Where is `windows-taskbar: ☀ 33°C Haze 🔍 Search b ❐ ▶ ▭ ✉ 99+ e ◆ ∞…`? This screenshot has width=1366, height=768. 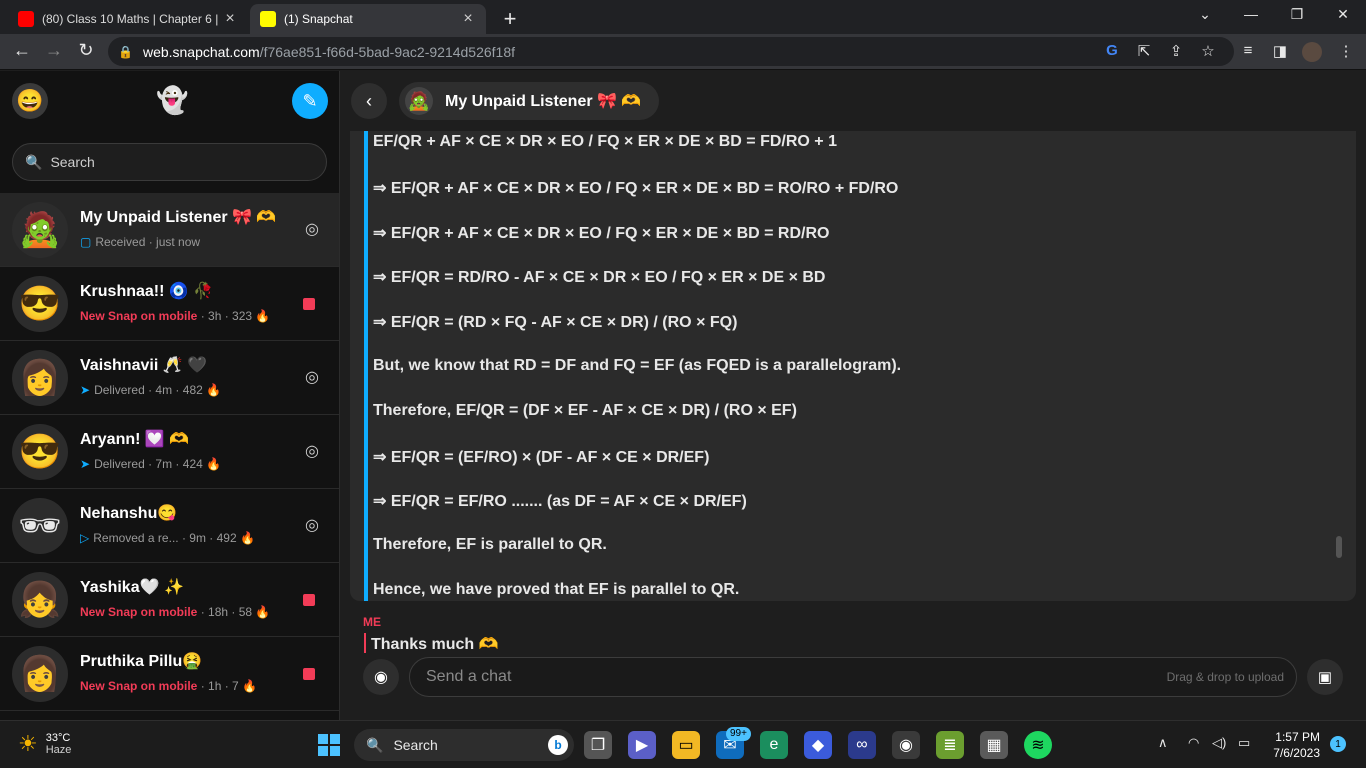 windows-taskbar: ☀ 33°C Haze 🔍 Search b ❐ ▶ ▭ ✉ 99+ e ◆ ∞… is located at coordinates (683, 744).